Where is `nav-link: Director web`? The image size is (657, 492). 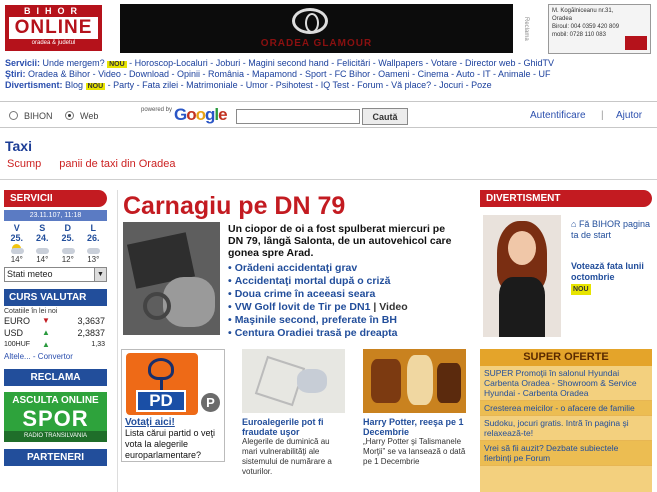
nav-link: Director web is located at coordinates (490, 63).